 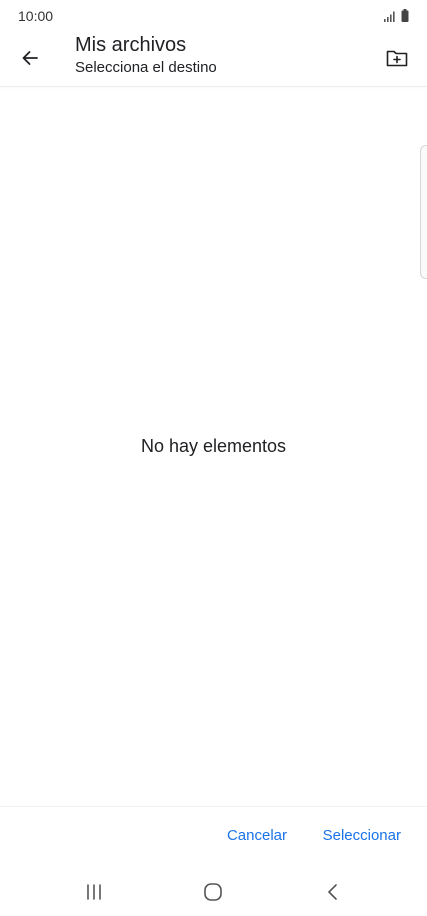 I want to click on arrow-left-icon, so click(x=30, y=58).